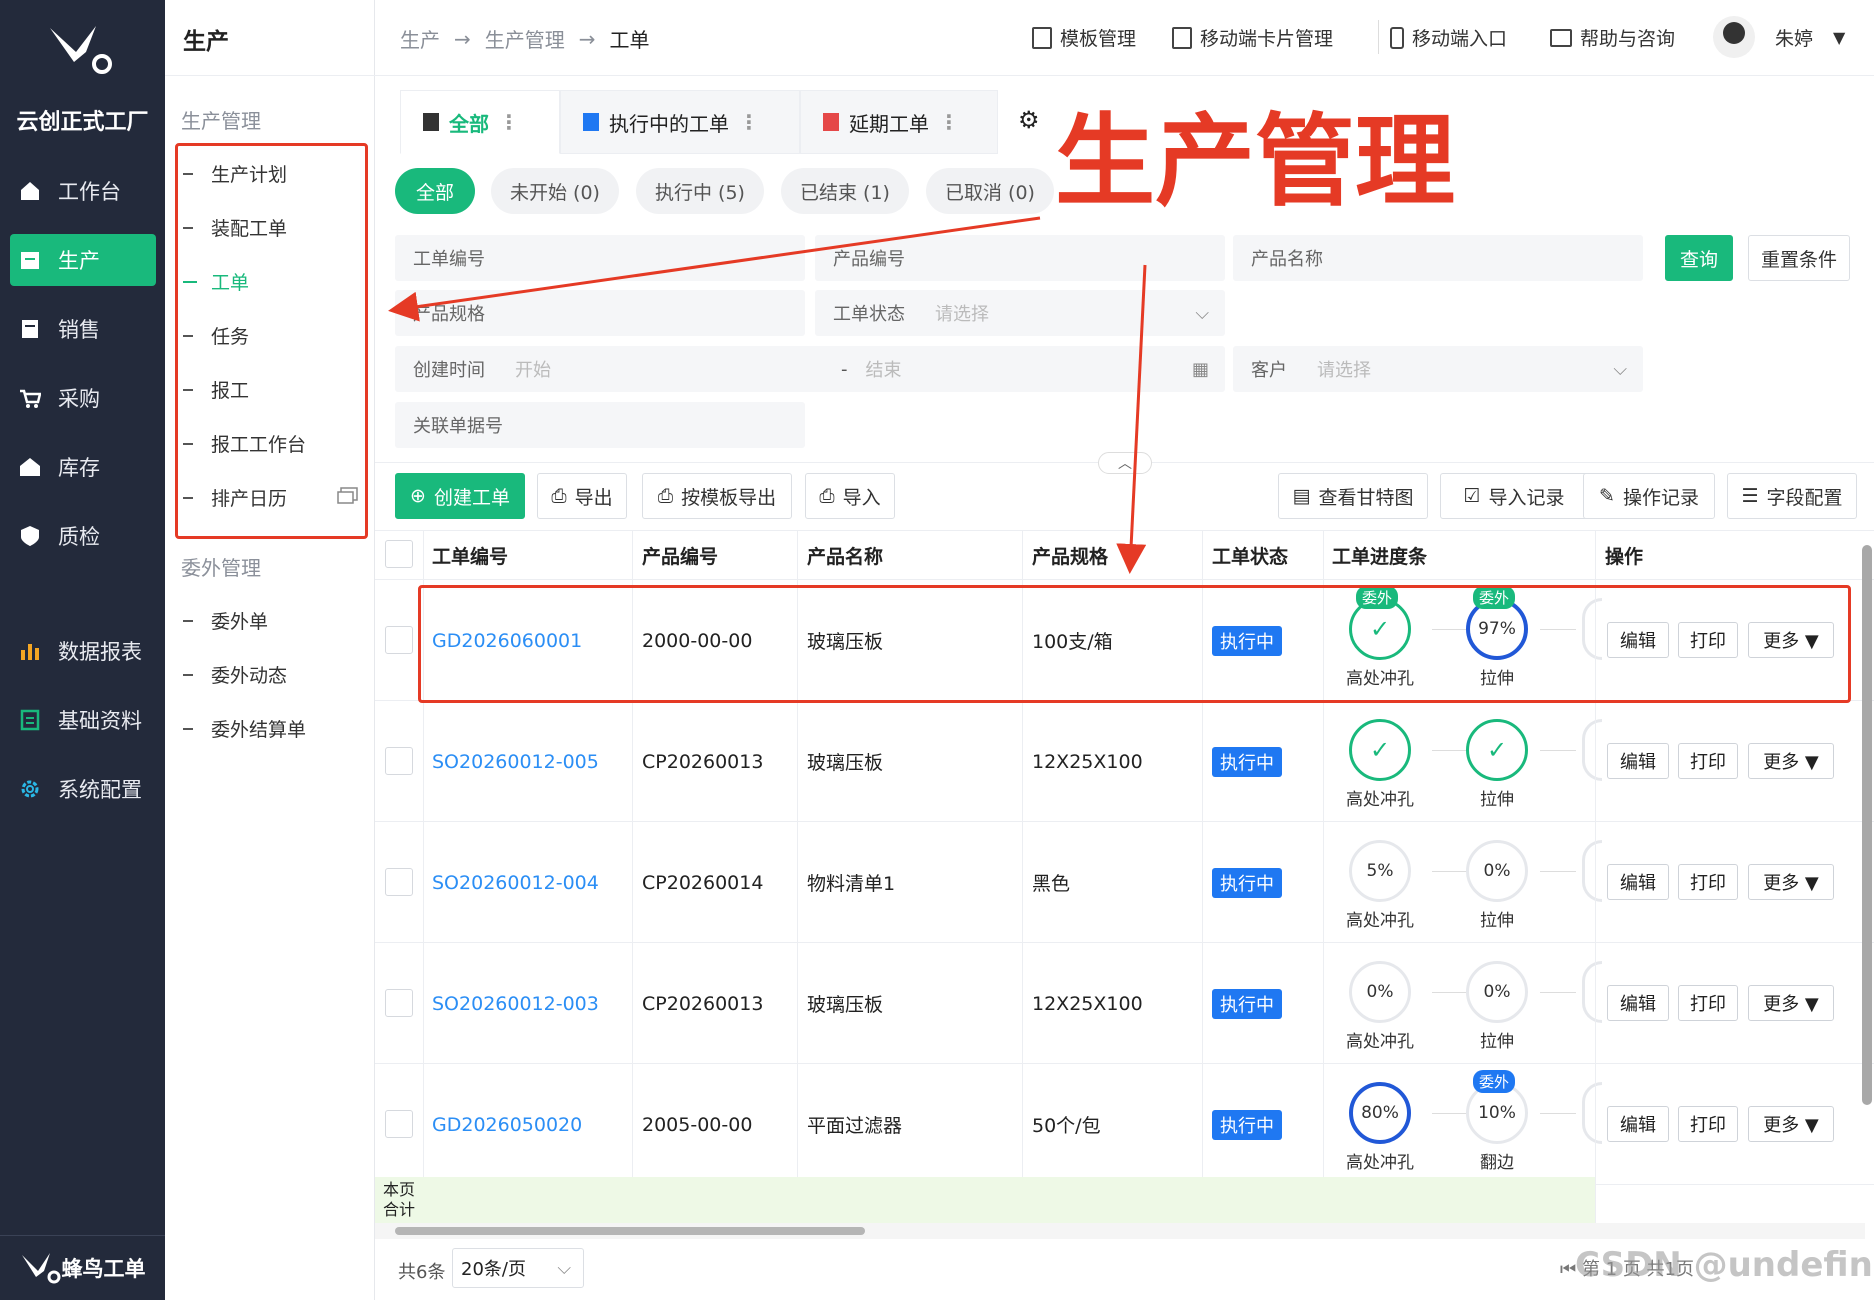  I want to click on mobile-entry-link: 移动端入口, so click(1448, 37).